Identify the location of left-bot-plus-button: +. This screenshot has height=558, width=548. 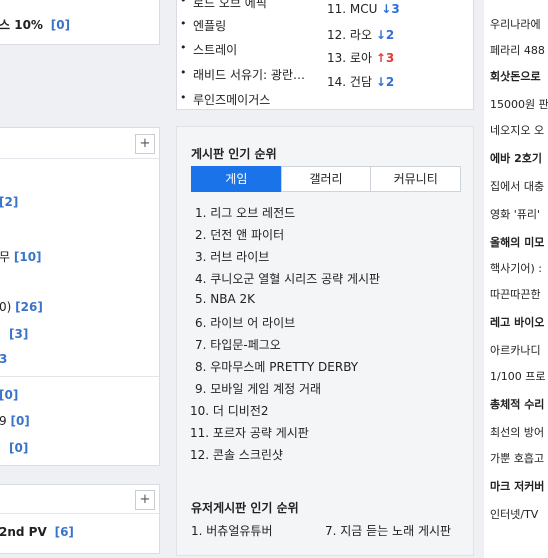
(145, 500).